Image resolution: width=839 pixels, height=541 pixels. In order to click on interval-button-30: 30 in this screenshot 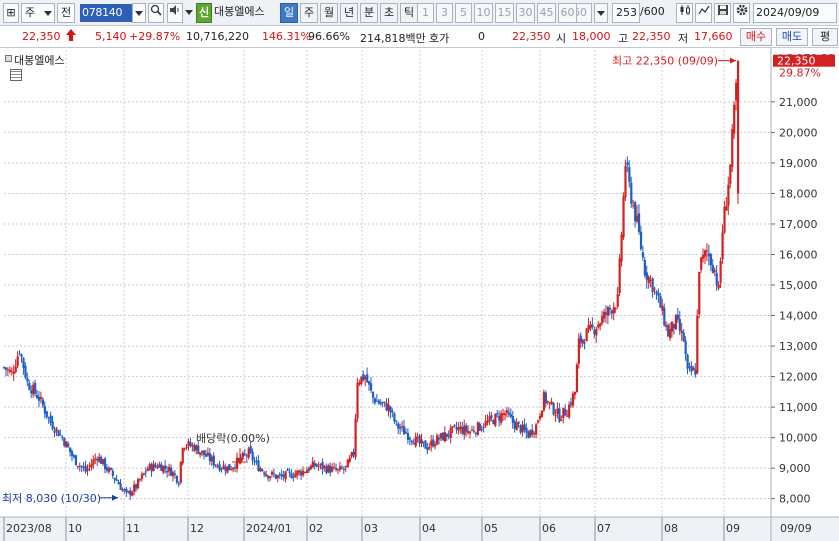, I will do `click(525, 13)`.